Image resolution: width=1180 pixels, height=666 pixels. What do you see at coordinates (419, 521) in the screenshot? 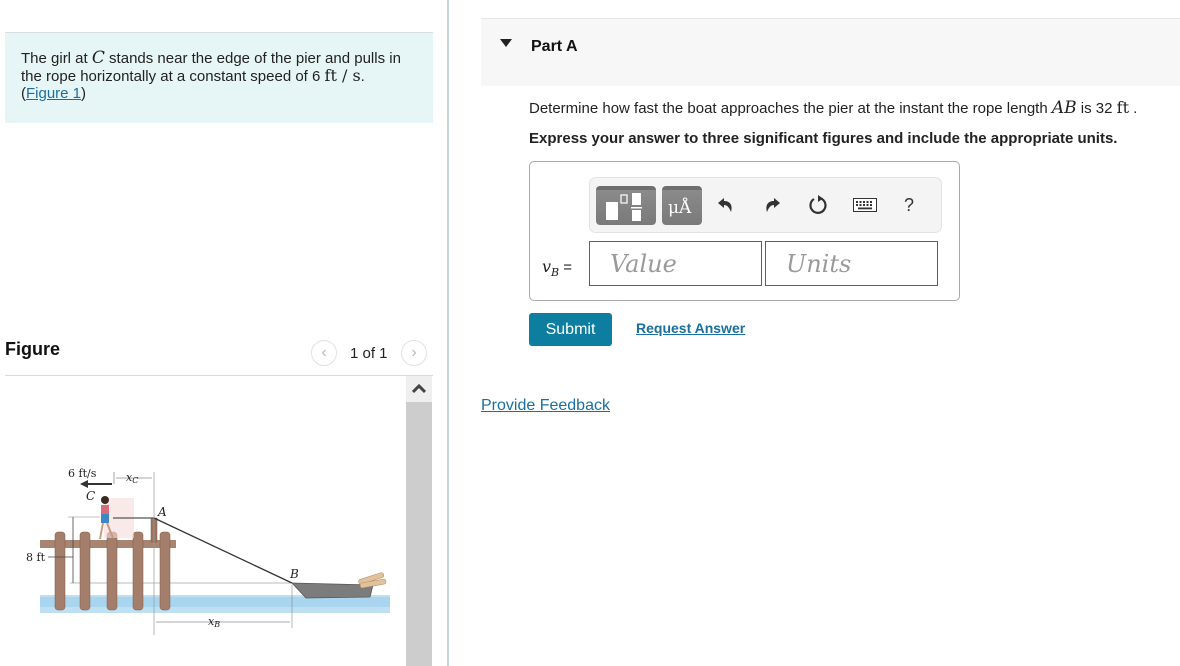
I see `figure-scrollbar` at bounding box center [419, 521].